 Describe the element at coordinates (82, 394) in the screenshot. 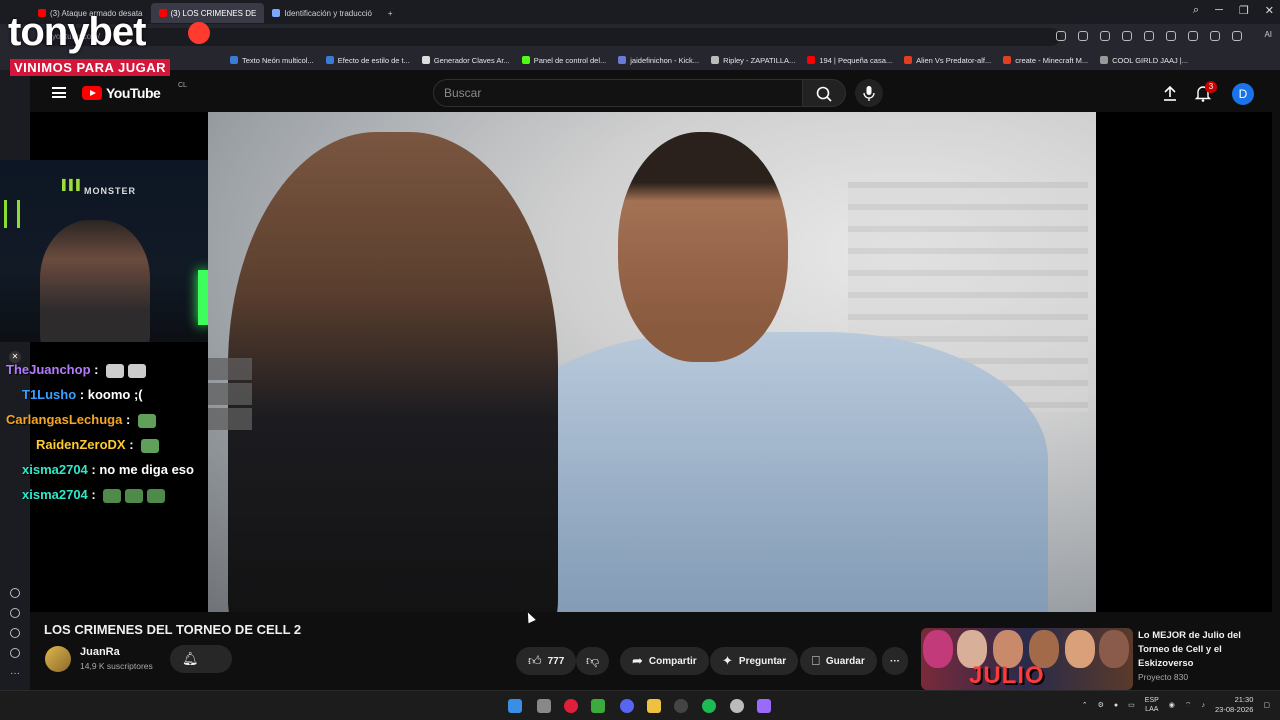

I see `chat-message: T1Lusho : koomo ;(` at that location.